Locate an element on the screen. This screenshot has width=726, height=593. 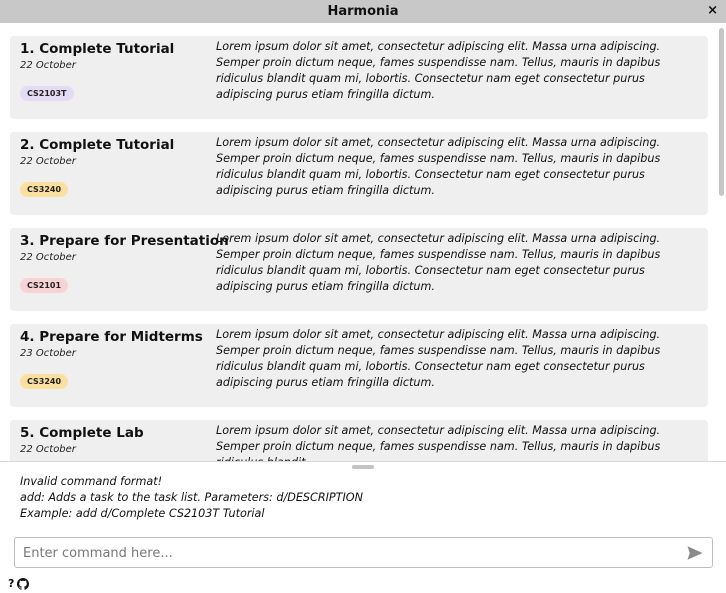
task-title: 2. Complete Tutorial is located at coordinates (97, 145).